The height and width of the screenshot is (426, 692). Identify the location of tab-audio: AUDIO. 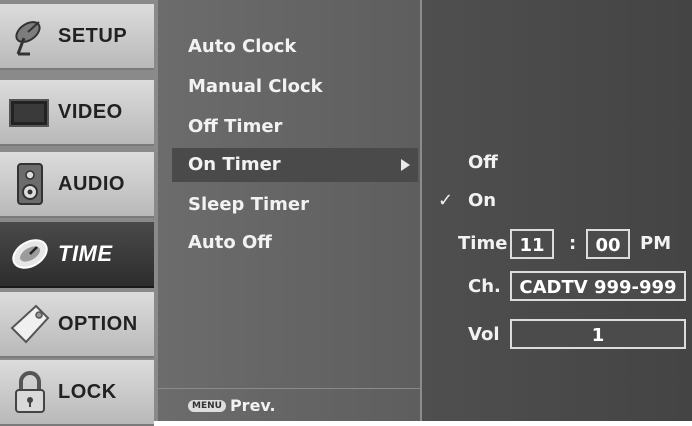
(77, 185).